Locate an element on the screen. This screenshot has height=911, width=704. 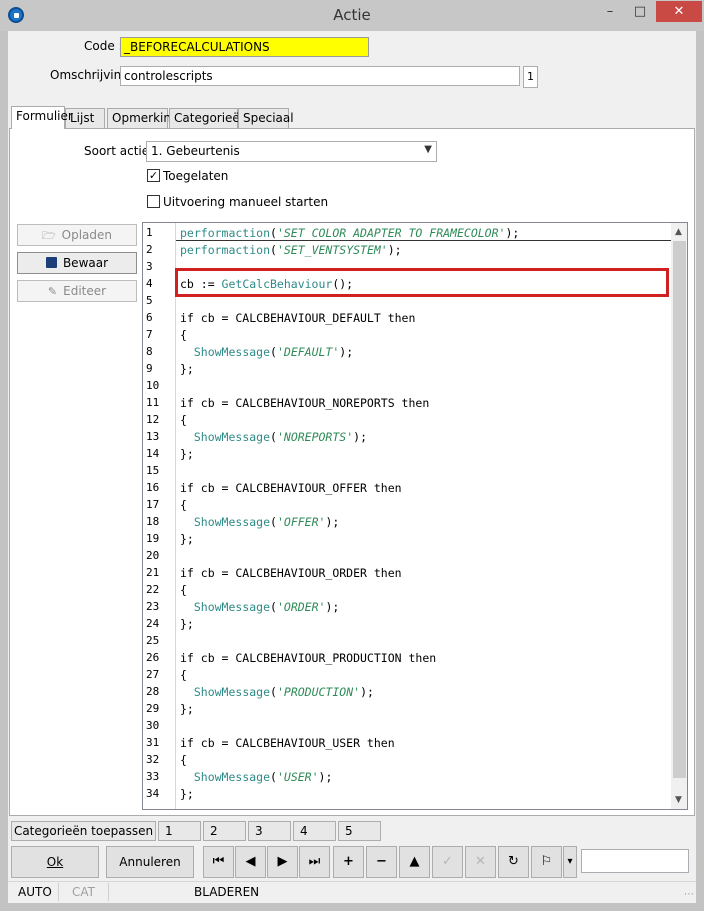
binoculars-icon: ⚐ is located at coordinates (546, 862).